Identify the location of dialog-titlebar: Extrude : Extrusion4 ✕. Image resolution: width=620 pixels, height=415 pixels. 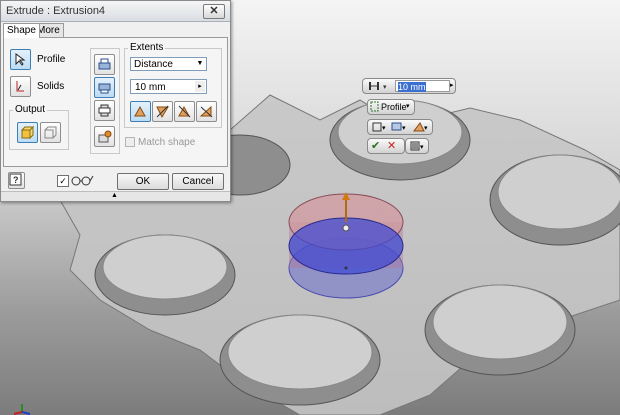
(115, 11).